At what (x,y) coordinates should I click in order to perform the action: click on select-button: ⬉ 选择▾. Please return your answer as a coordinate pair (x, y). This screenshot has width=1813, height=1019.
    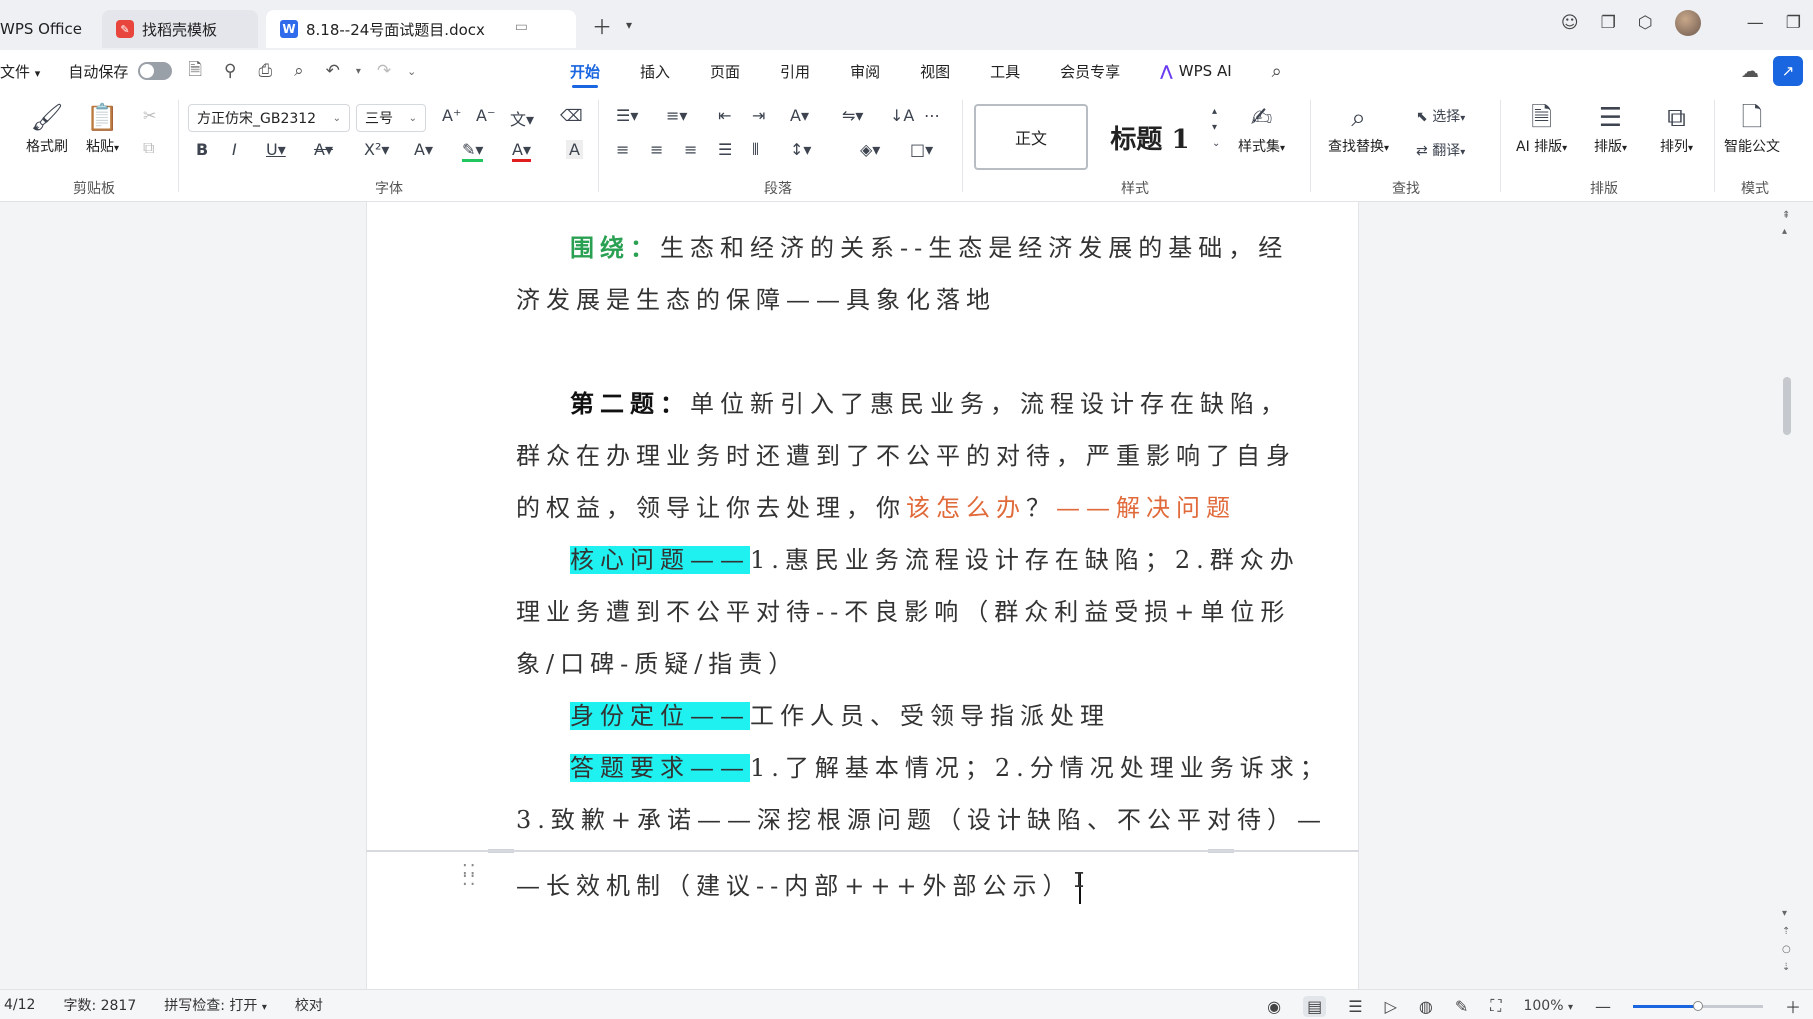
    Looking at the image, I should click on (1440, 116).